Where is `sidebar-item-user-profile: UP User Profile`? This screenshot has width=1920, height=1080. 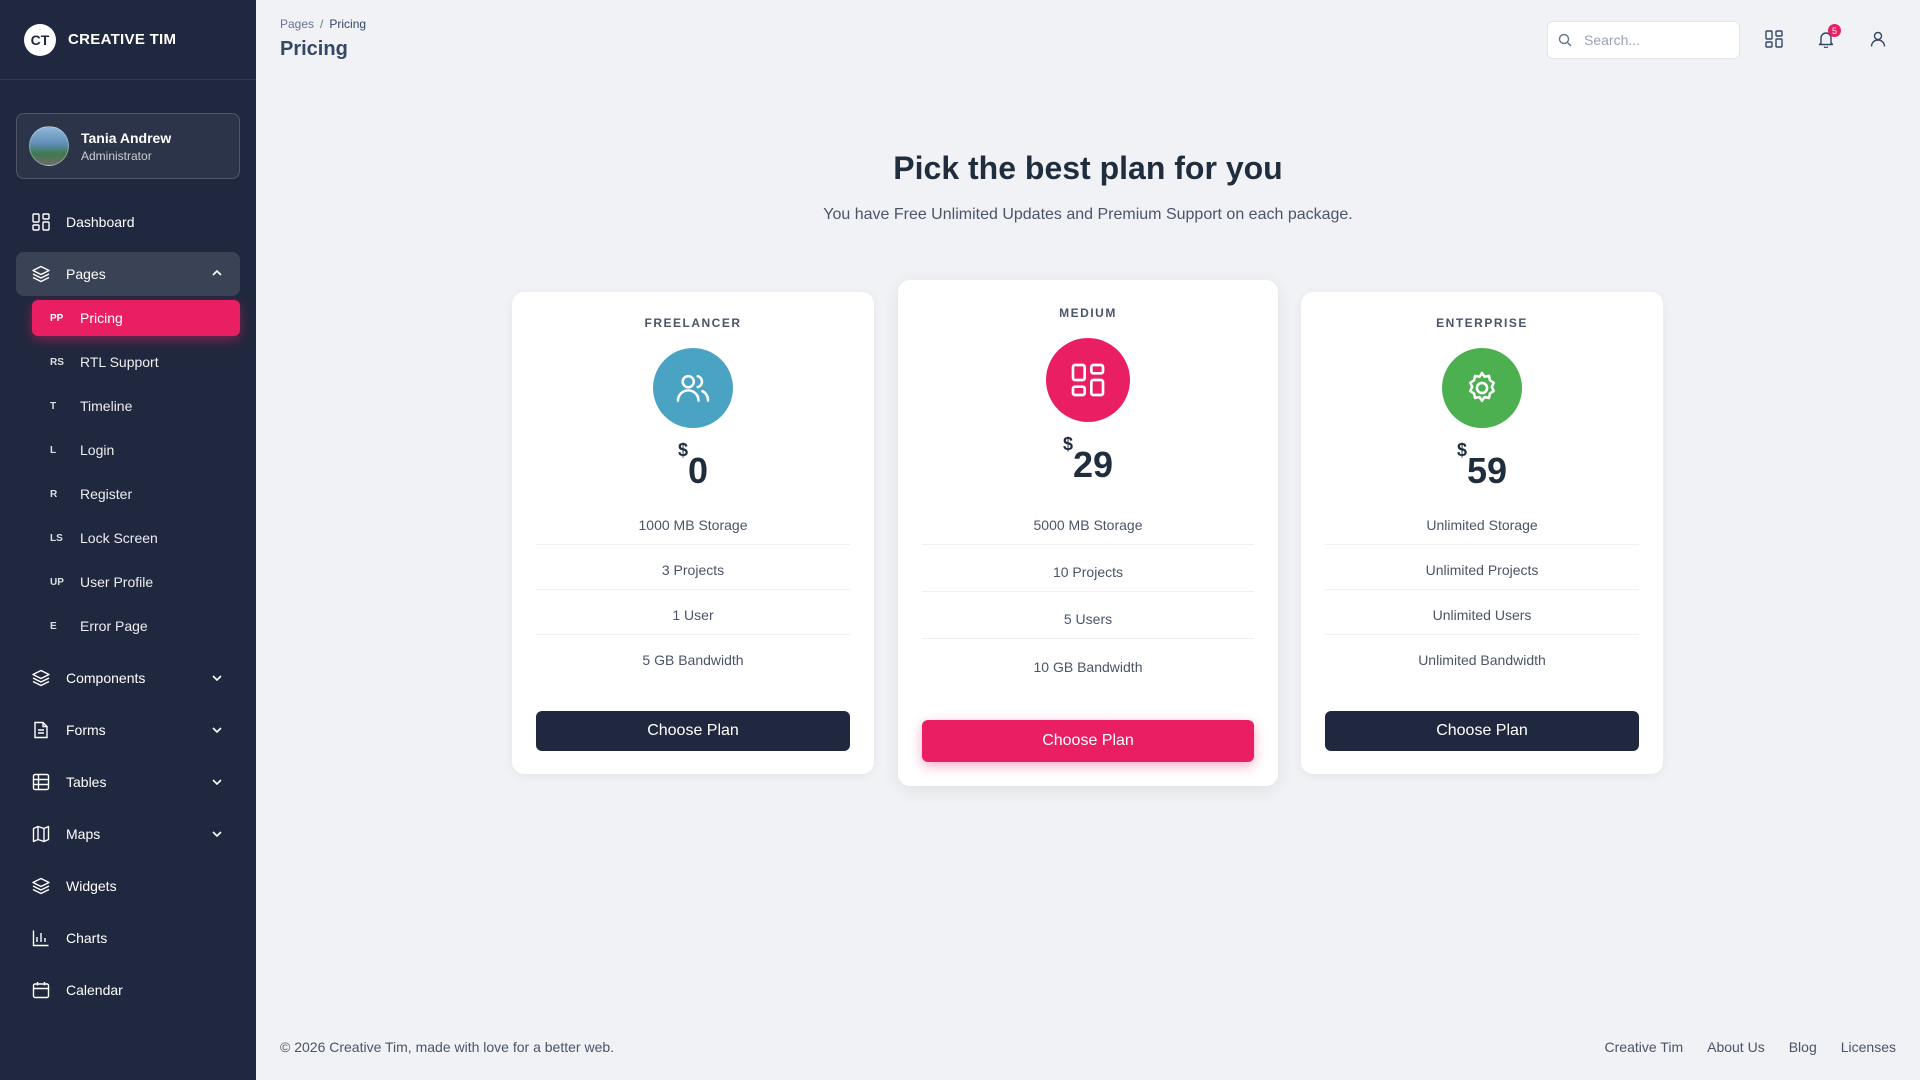
sidebar-item-user-profile: UP User Profile is located at coordinates (136, 582).